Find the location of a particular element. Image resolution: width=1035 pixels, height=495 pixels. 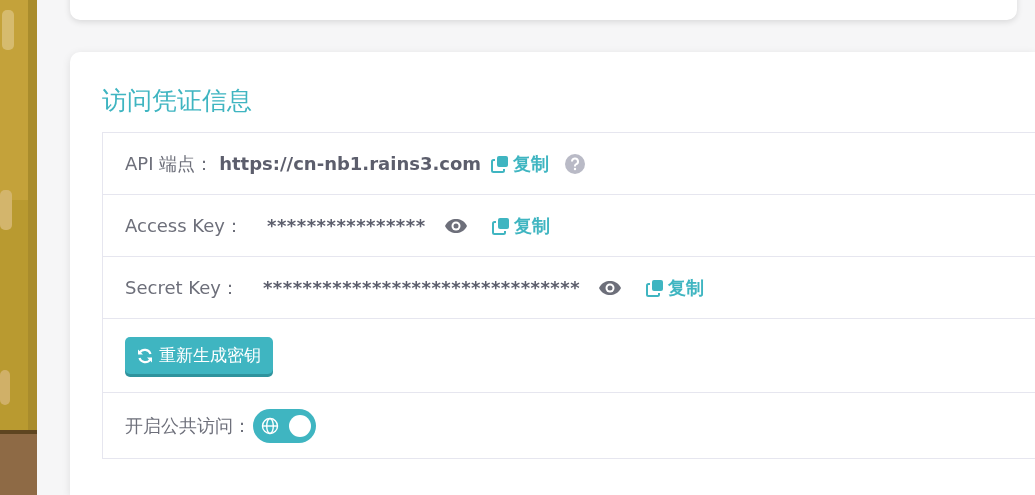

public-access-toggle is located at coordinates (284, 425).